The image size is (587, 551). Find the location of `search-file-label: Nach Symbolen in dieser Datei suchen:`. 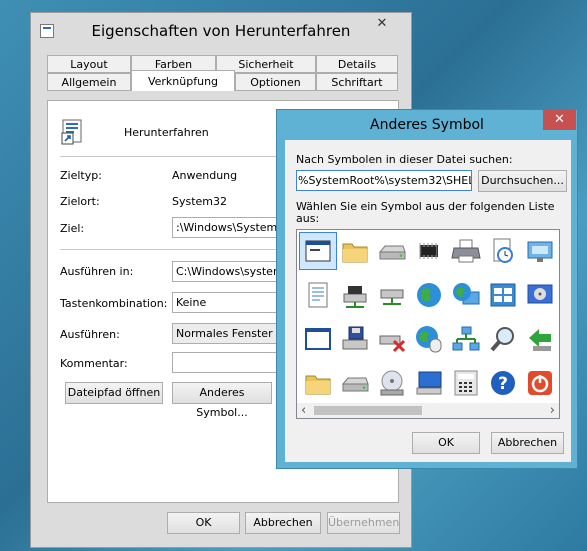

search-file-label: Nach Symbolen in dieser Datei suchen: is located at coordinates (404, 159).